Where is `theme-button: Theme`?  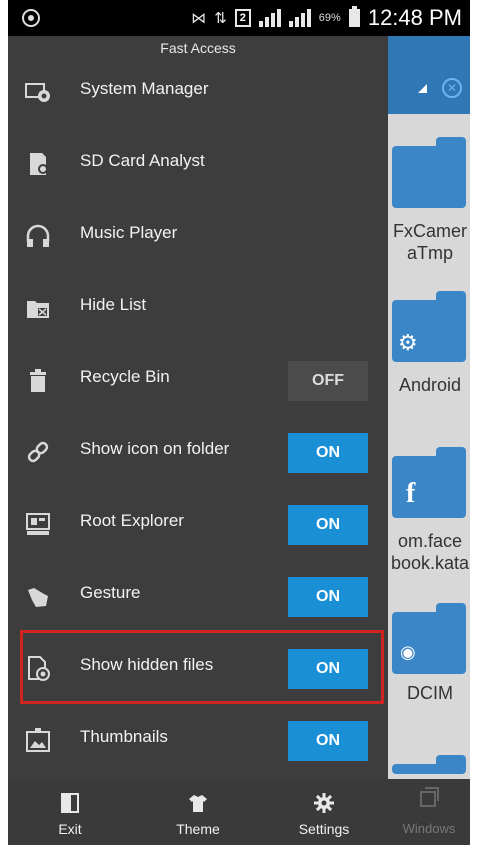 theme-button: Theme is located at coordinates (198, 812).